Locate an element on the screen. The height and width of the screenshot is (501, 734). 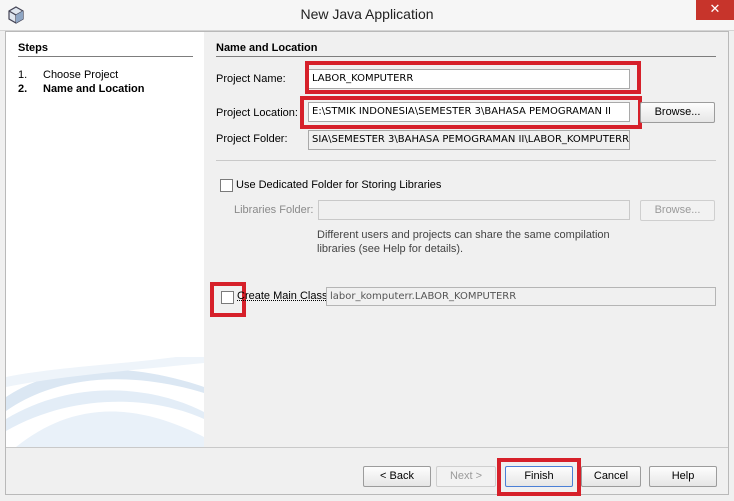
libraries-folder-label: Libraries Folder: is located at coordinates (274, 210).